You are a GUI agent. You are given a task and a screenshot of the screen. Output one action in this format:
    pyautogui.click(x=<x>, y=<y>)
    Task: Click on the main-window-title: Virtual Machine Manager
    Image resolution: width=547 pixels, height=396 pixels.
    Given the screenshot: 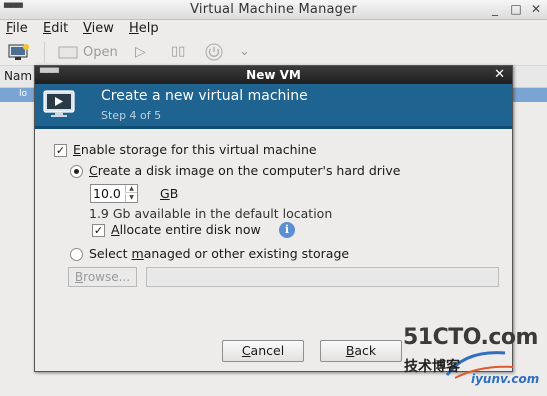 What is the action you would take?
    pyautogui.click(x=273, y=9)
    